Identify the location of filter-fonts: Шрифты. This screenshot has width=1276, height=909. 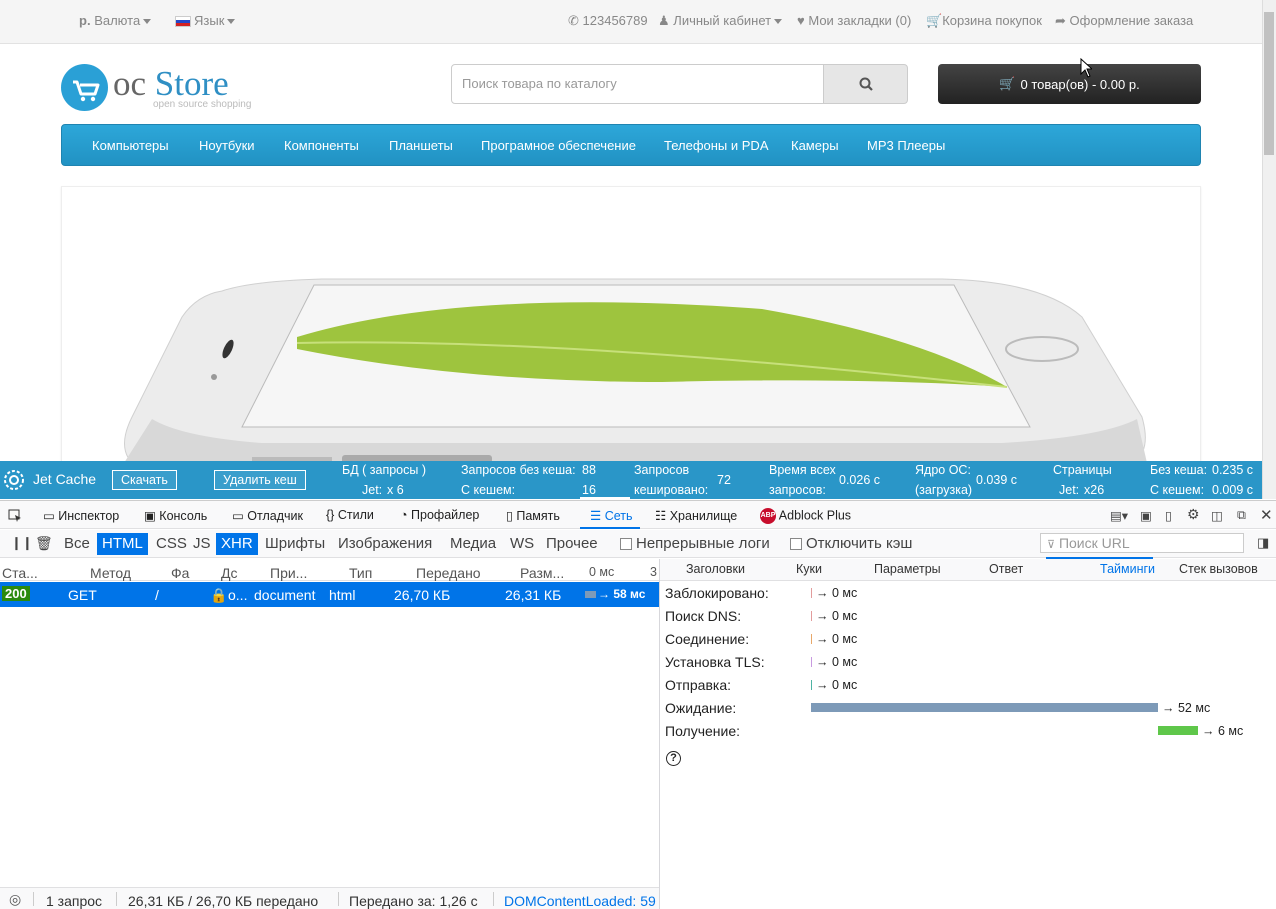
(295, 544).